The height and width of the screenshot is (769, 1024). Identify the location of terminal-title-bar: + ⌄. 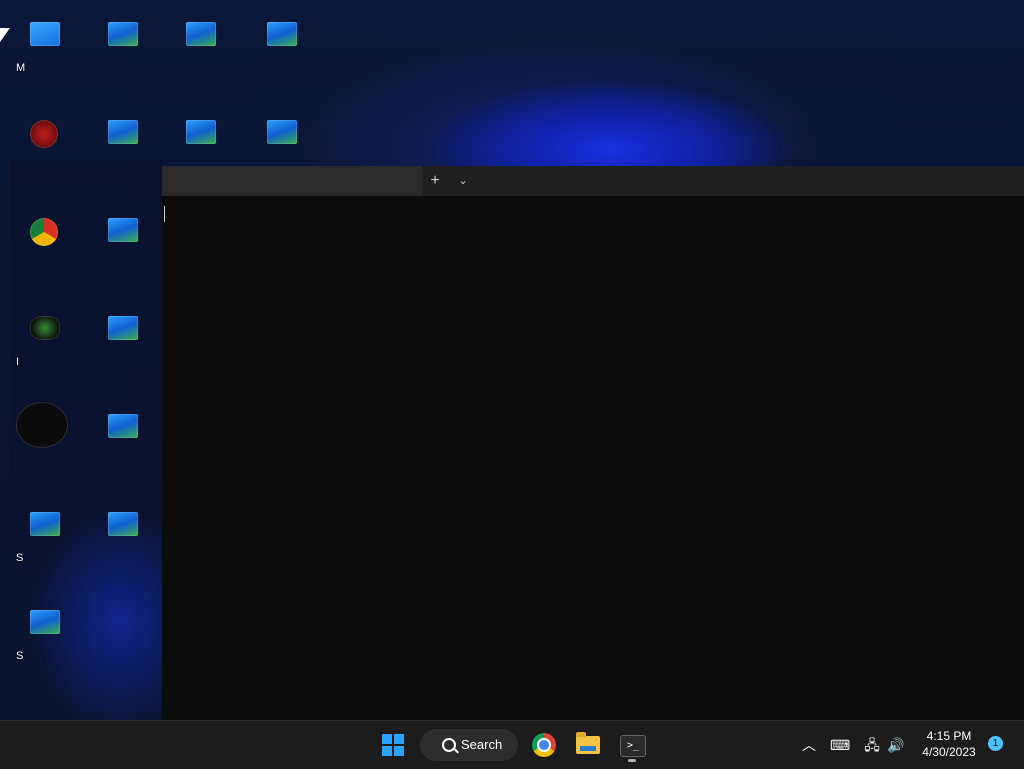
(593, 181).